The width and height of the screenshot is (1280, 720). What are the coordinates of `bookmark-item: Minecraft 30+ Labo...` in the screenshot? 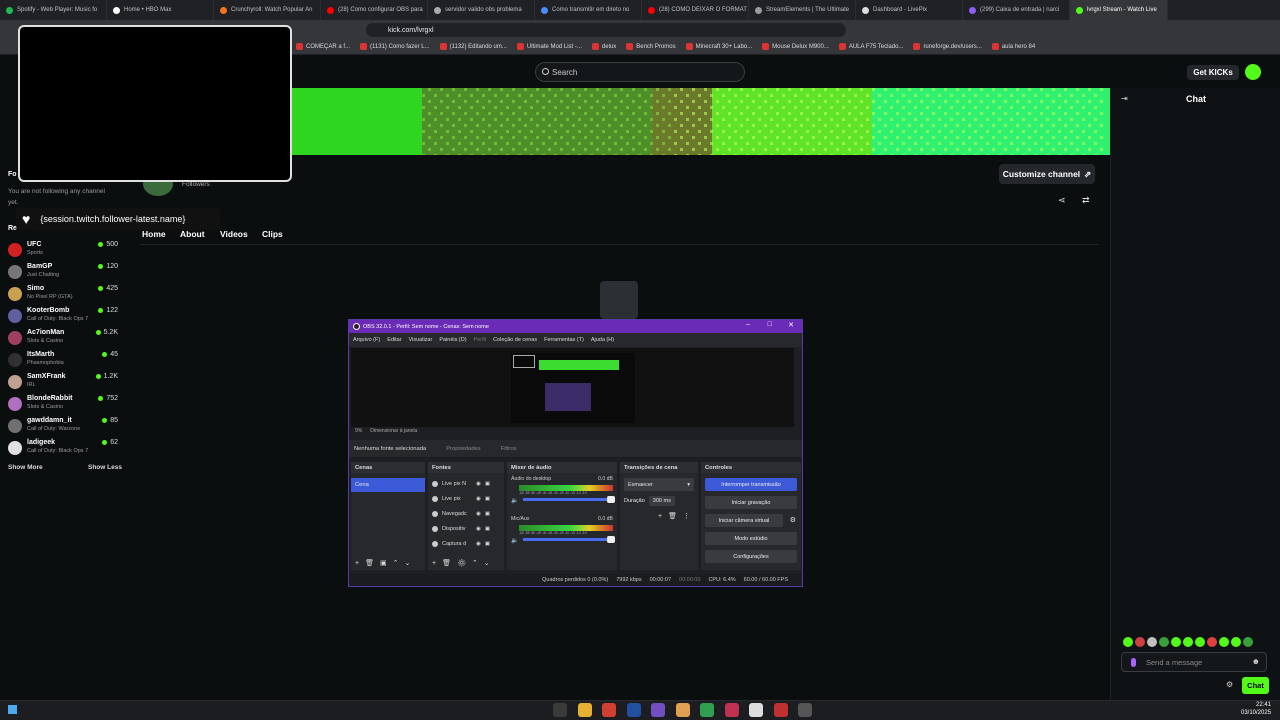 It's located at (718, 46).